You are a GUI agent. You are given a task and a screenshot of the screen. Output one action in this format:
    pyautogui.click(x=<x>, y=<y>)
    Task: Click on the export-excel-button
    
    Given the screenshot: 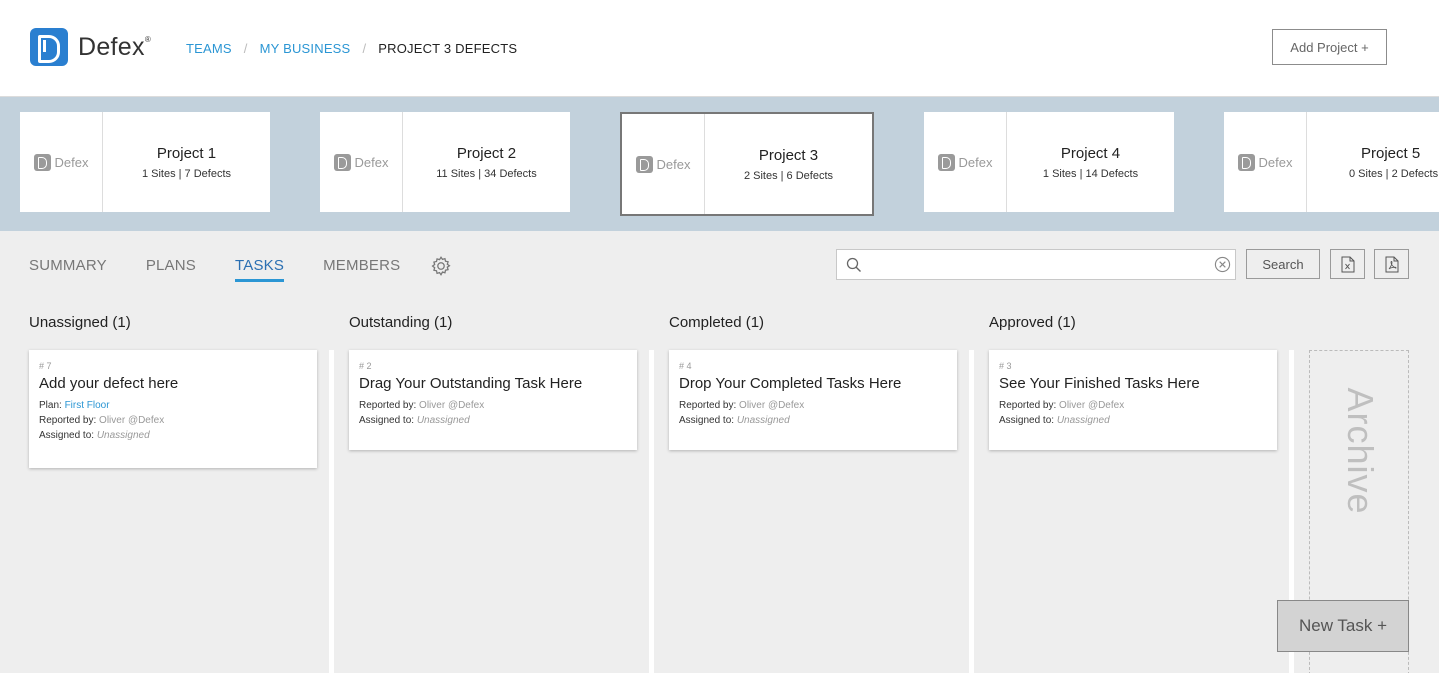 What is the action you would take?
    pyautogui.click(x=1347, y=264)
    